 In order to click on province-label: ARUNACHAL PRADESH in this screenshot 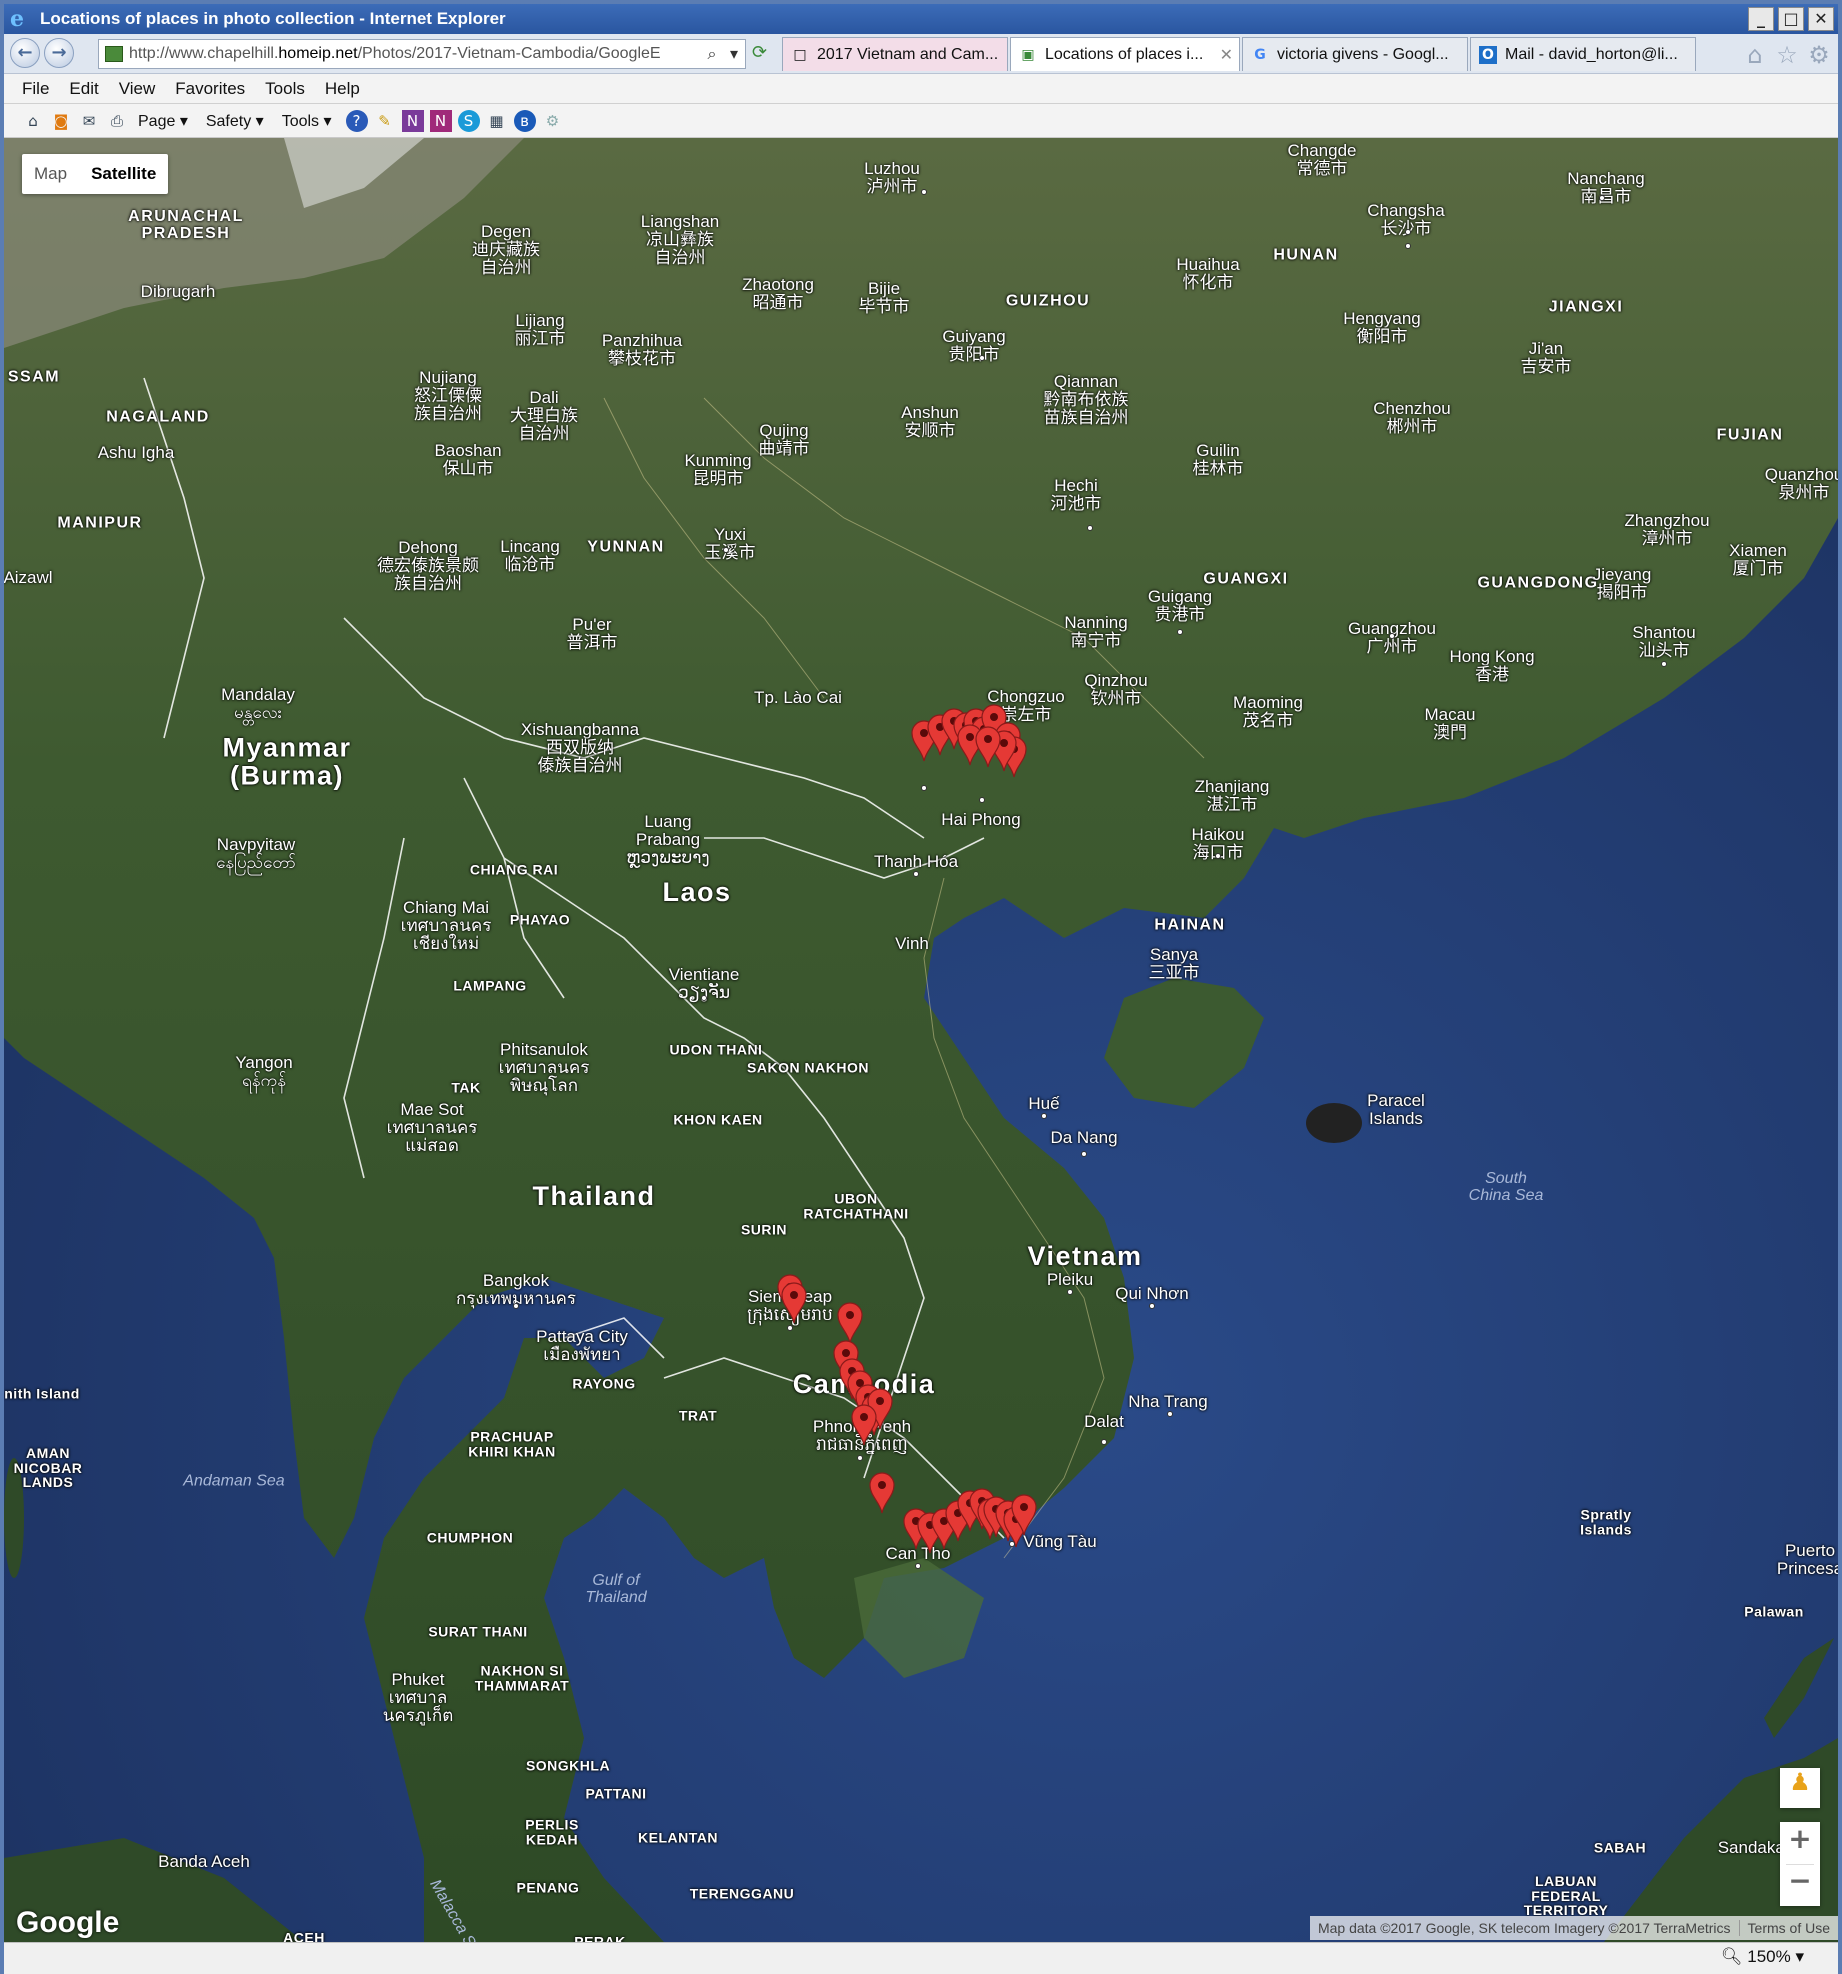, I will do `click(186, 225)`.